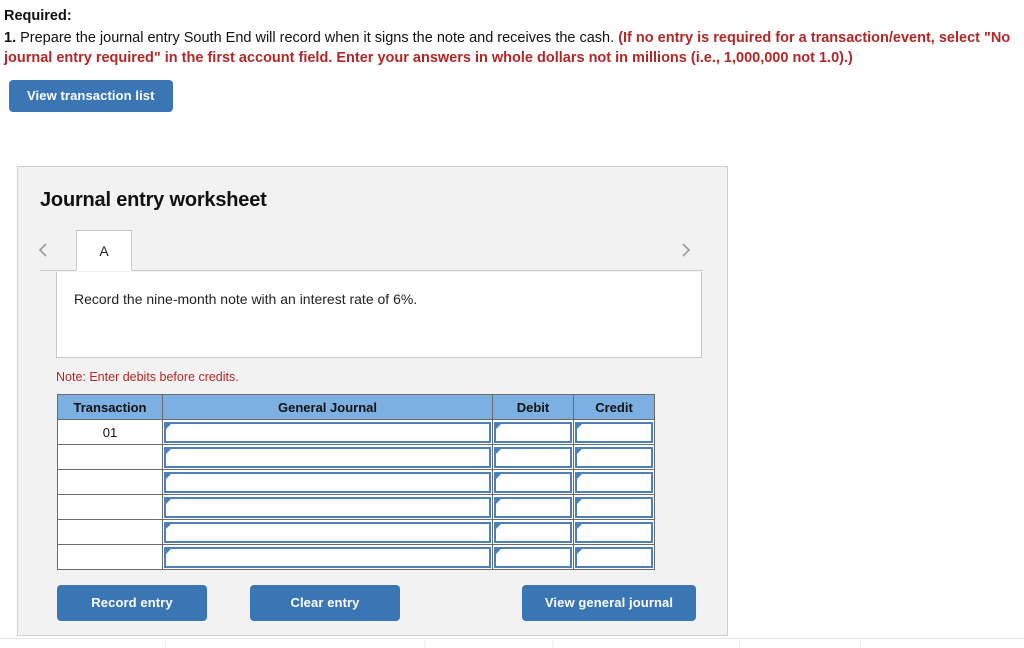  What do you see at coordinates (147, 377) in the screenshot?
I see `debits-before-credits-note: Note: Enter debits before credits.` at bounding box center [147, 377].